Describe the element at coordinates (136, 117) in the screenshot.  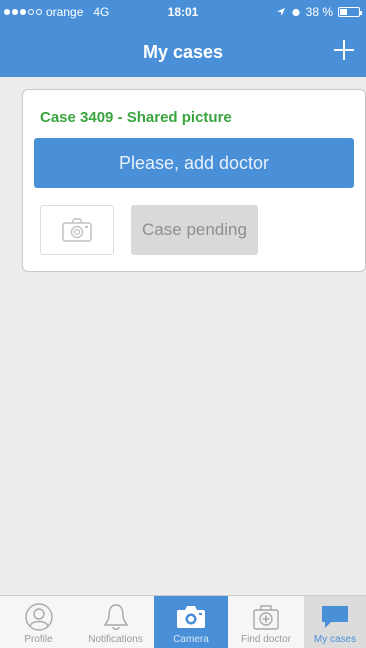
I see `case-title: Case 3409 - Shared picture` at that location.